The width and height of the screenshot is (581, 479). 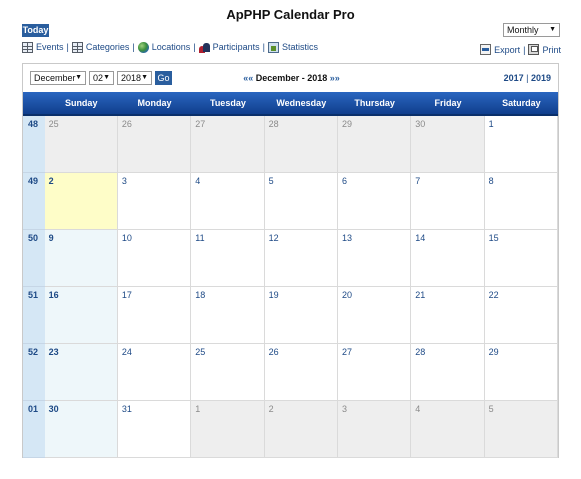 I want to click on week-number: 52, so click(x=34, y=372).